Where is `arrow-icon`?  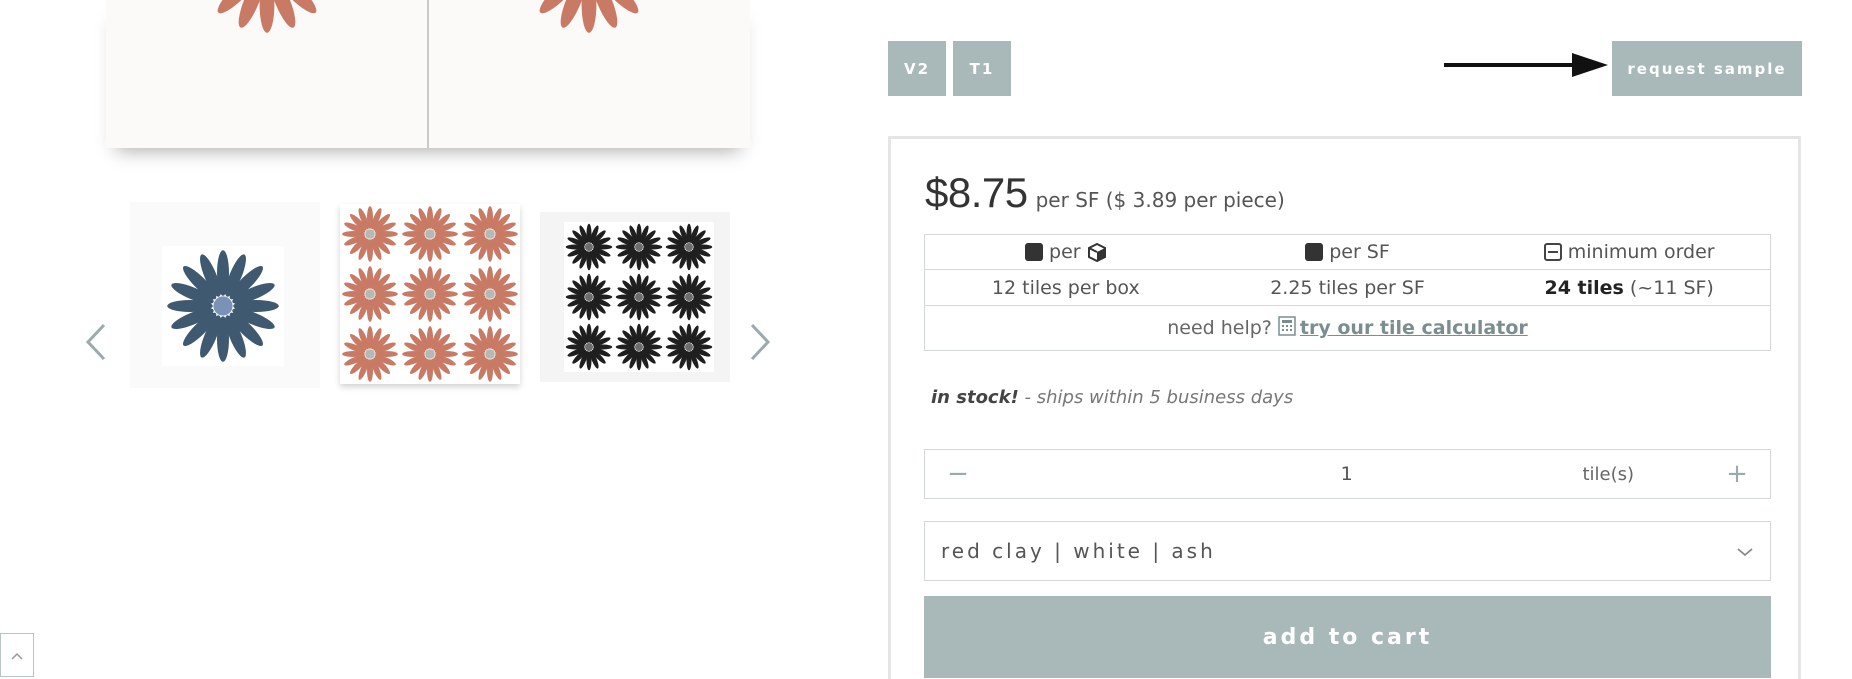
arrow-icon is located at coordinates (1525, 65).